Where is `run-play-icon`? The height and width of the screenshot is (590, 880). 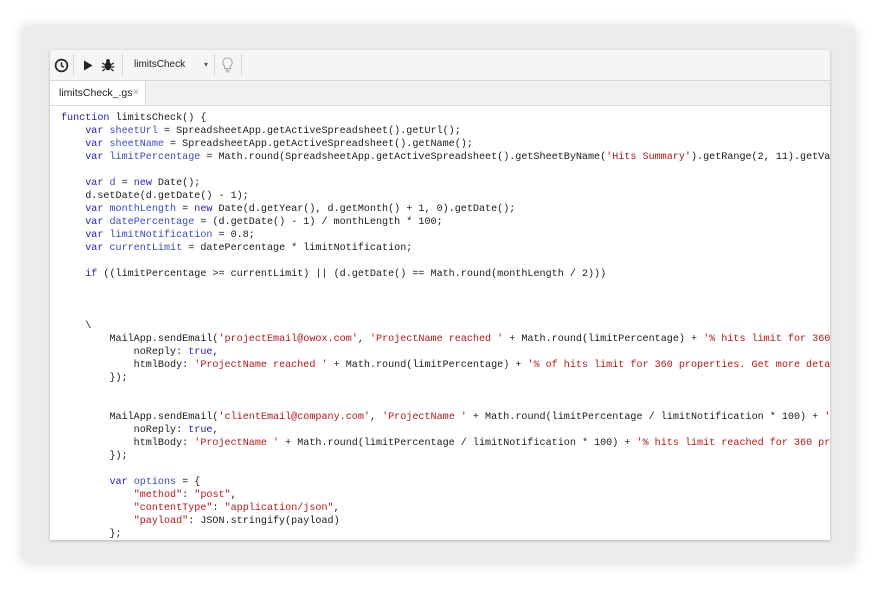
run-play-icon is located at coordinates (88, 65).